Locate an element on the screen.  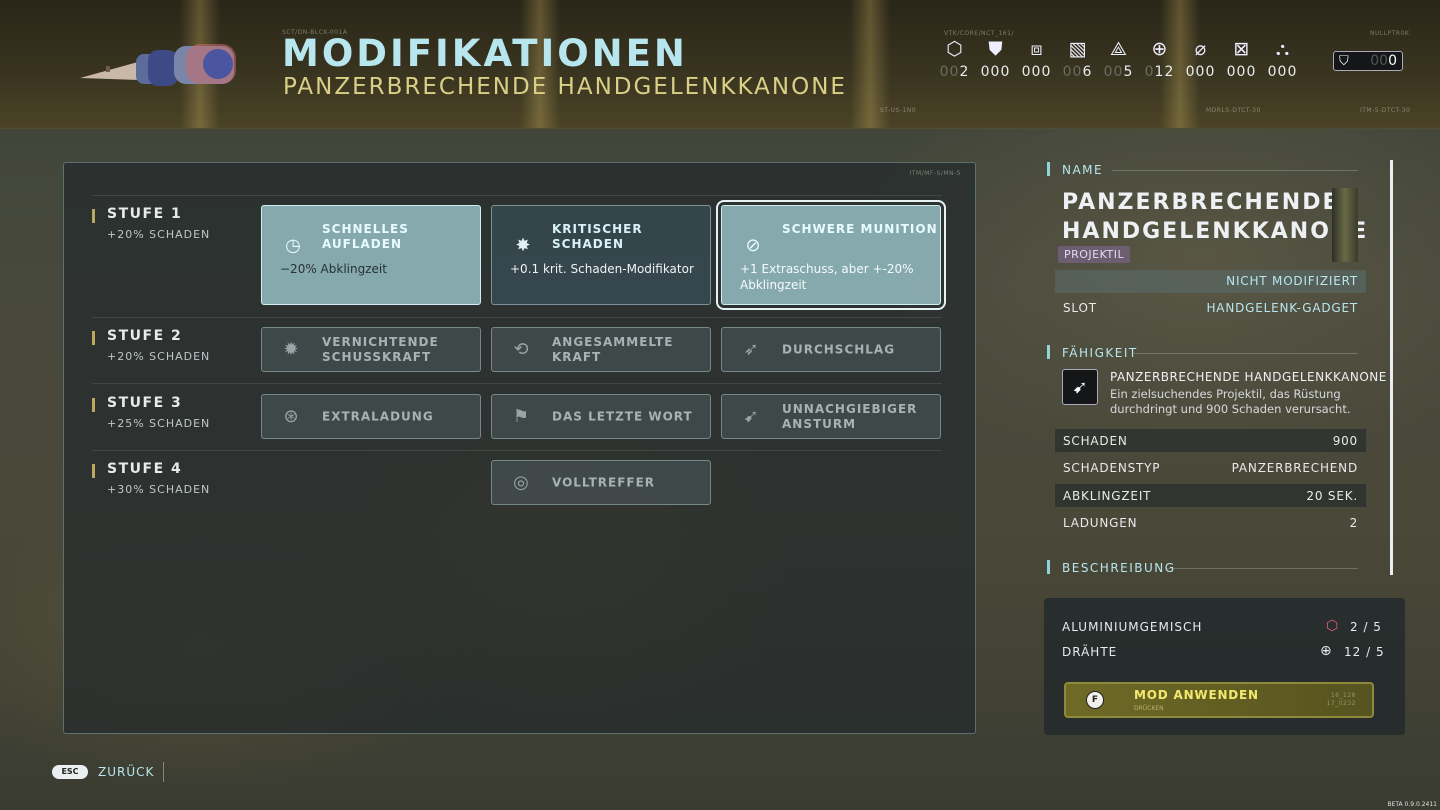
mod-card-unnachgiebiger-ansturm: ➹ UNNACHGIEBIGER ANSTURM is located at coordinates (831, 416).